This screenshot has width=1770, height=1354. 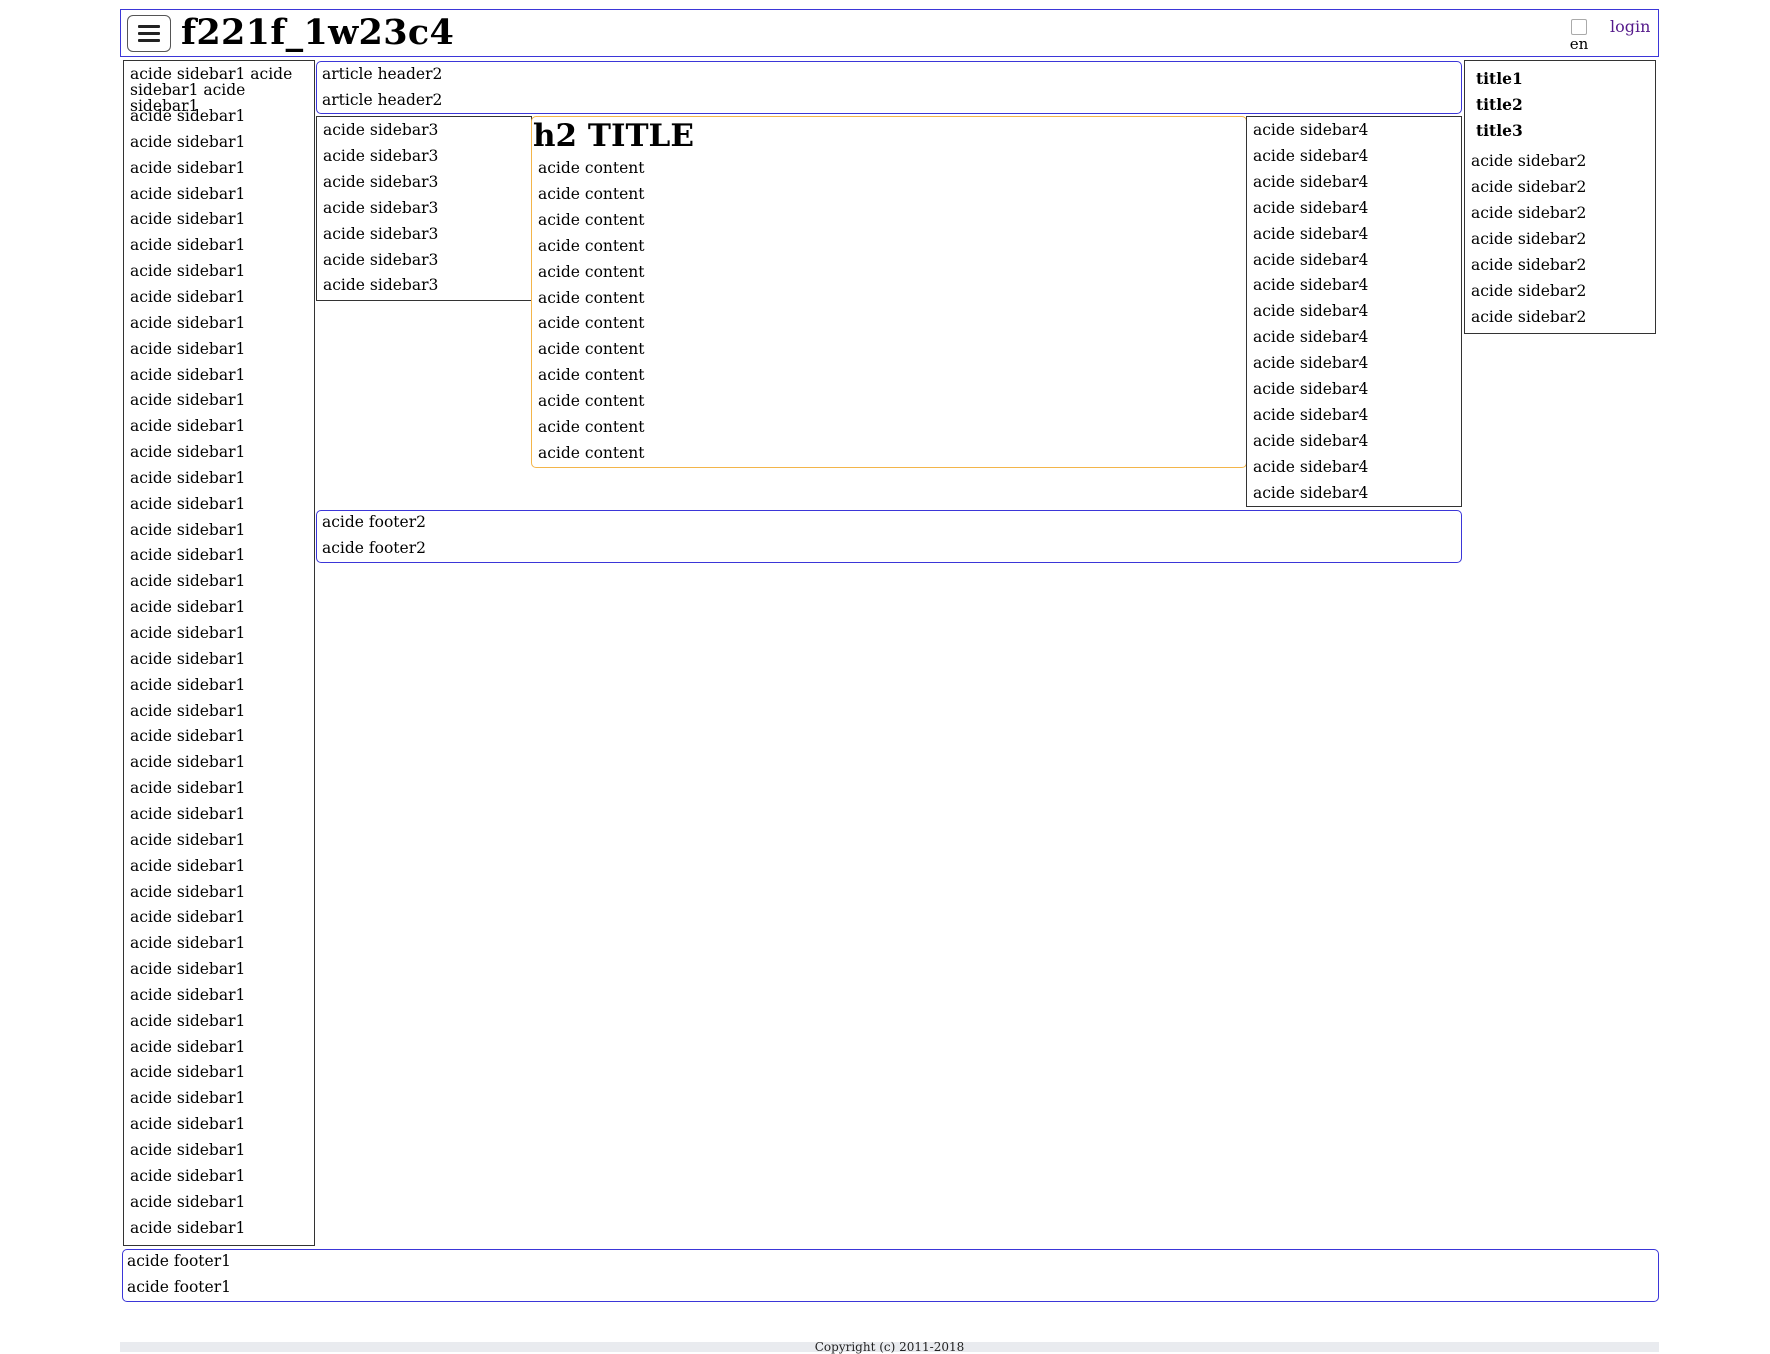 I want to click on hamburger-menu-icon, so click(x=149, y=33).